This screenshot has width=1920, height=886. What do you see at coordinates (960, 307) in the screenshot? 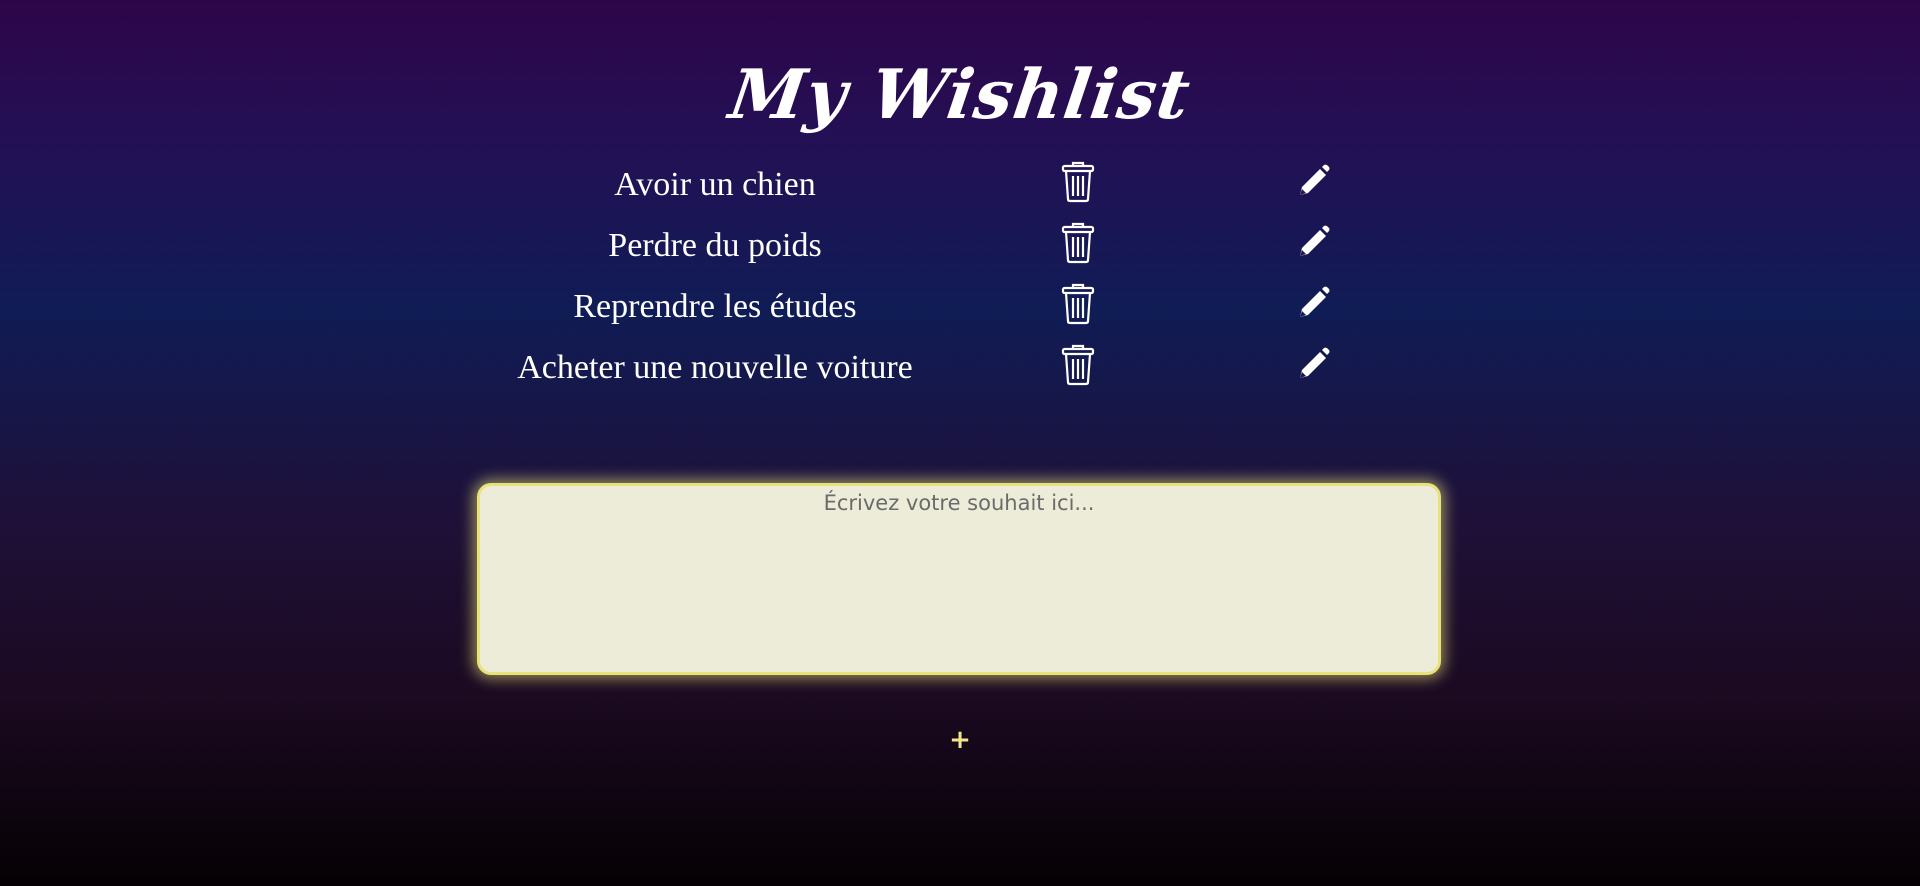
I see `list-item: Reprendre les études` at bounding box center [960, 307].